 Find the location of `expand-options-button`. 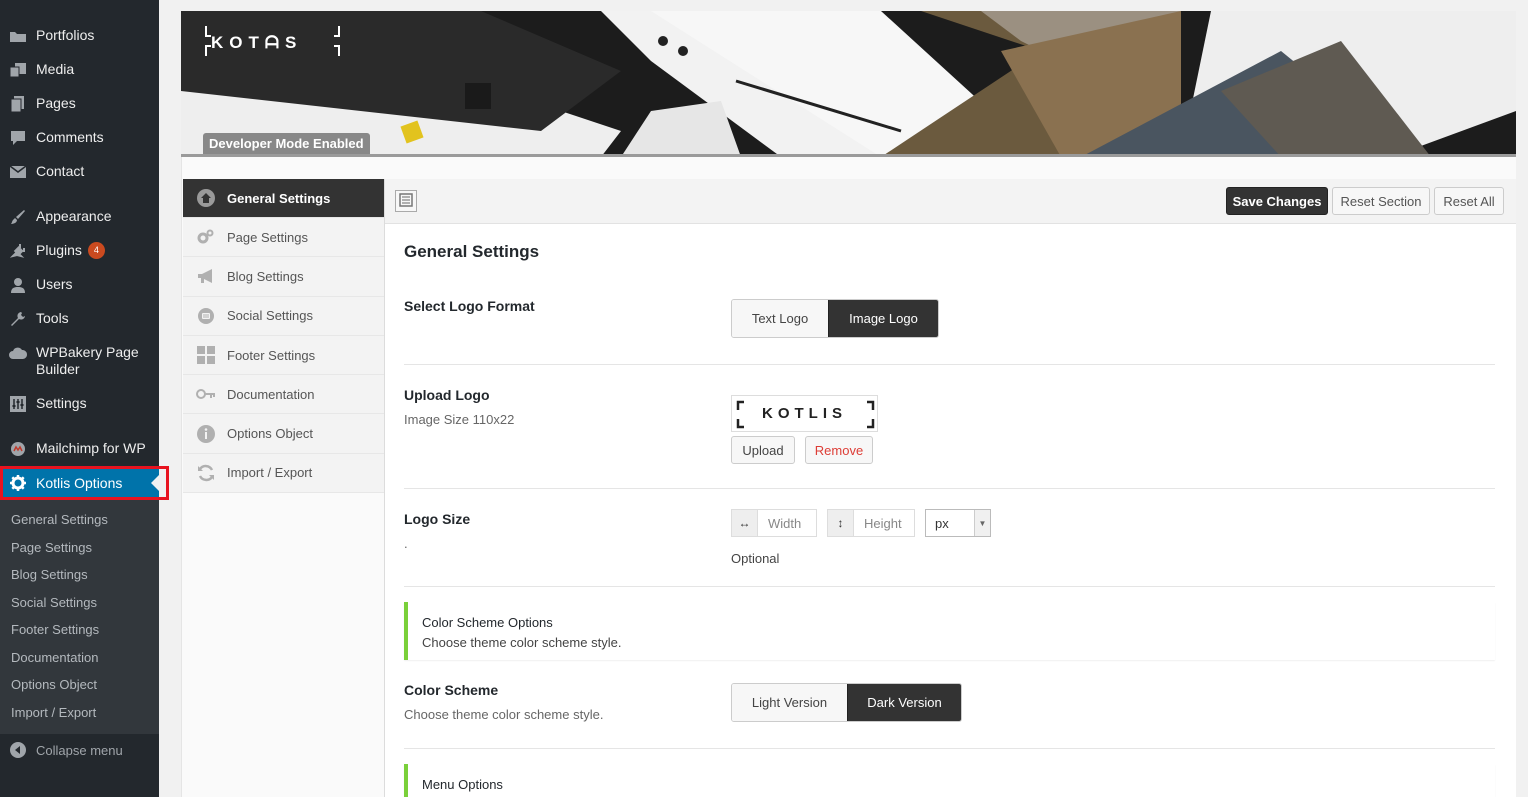

expand-options-button is located at coordinates (406, 201).